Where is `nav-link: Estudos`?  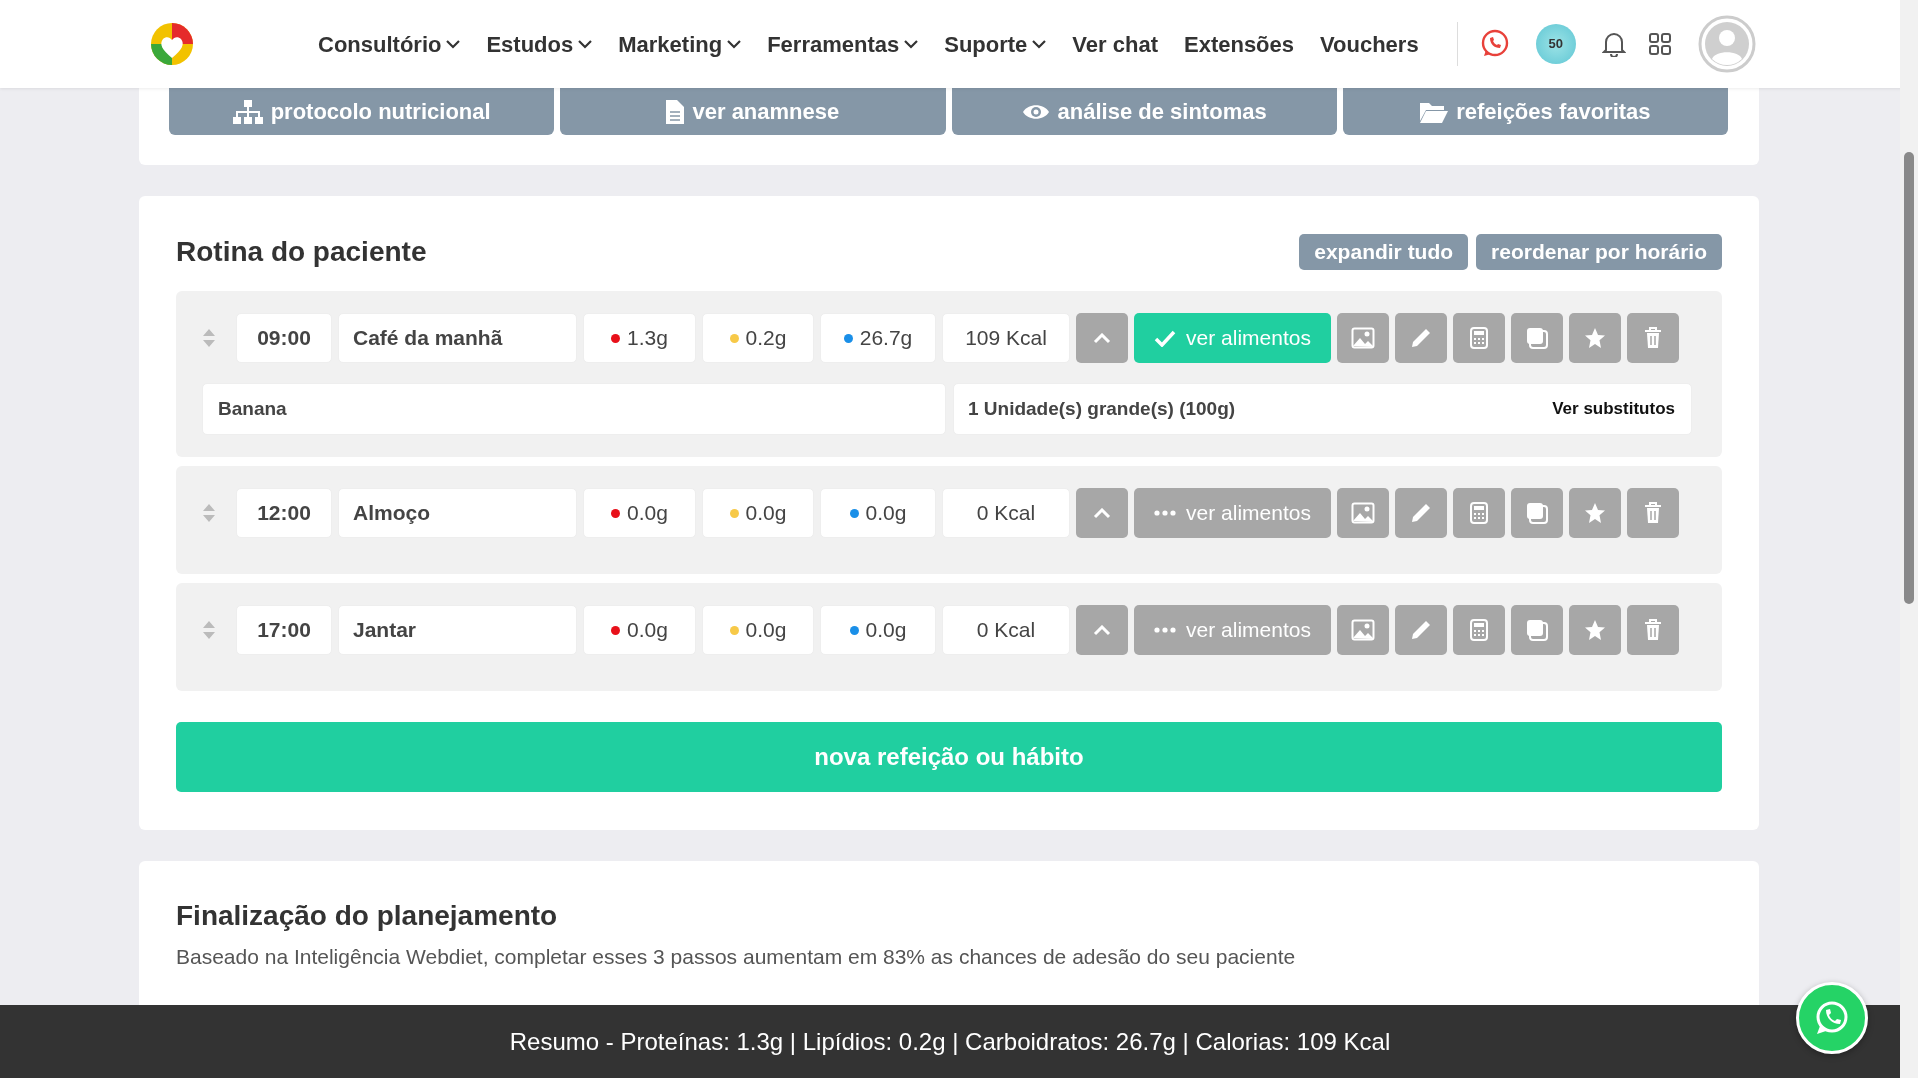
nav-link: Estudos is located at coordinates (539, 44).